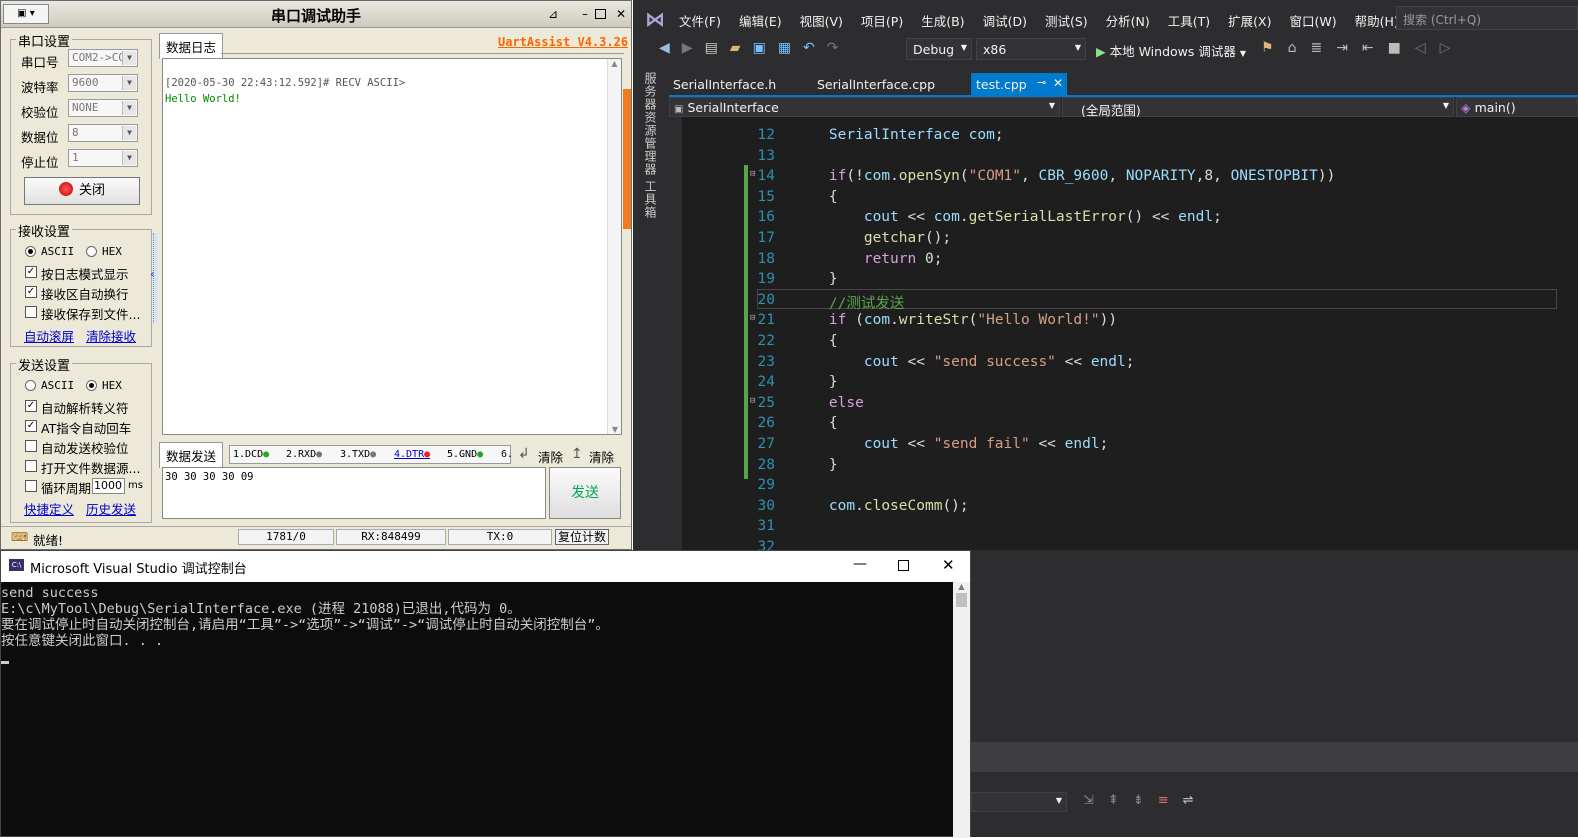 This screenshot has width=1578, height=838. Describe the element at coordinates (846, 402) in the screenshot. I see `code-line: else` at that location.